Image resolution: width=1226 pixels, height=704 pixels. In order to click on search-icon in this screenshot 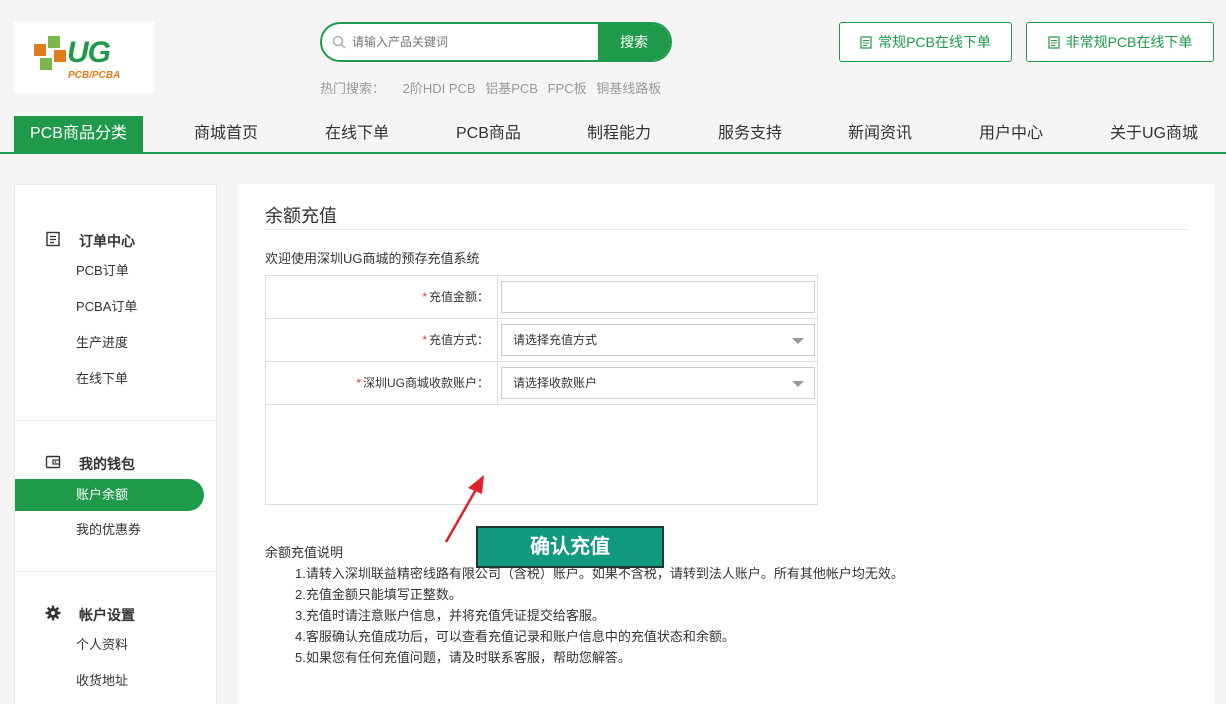, I will do `click(339, 42)`.